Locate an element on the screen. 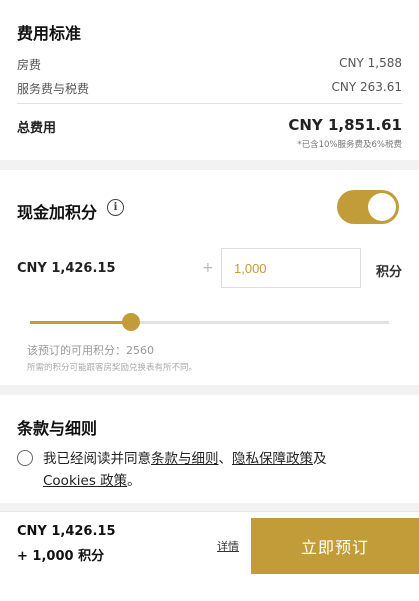  tax-fee-label: 服务费与税费 is located at coordinates (53, 89).